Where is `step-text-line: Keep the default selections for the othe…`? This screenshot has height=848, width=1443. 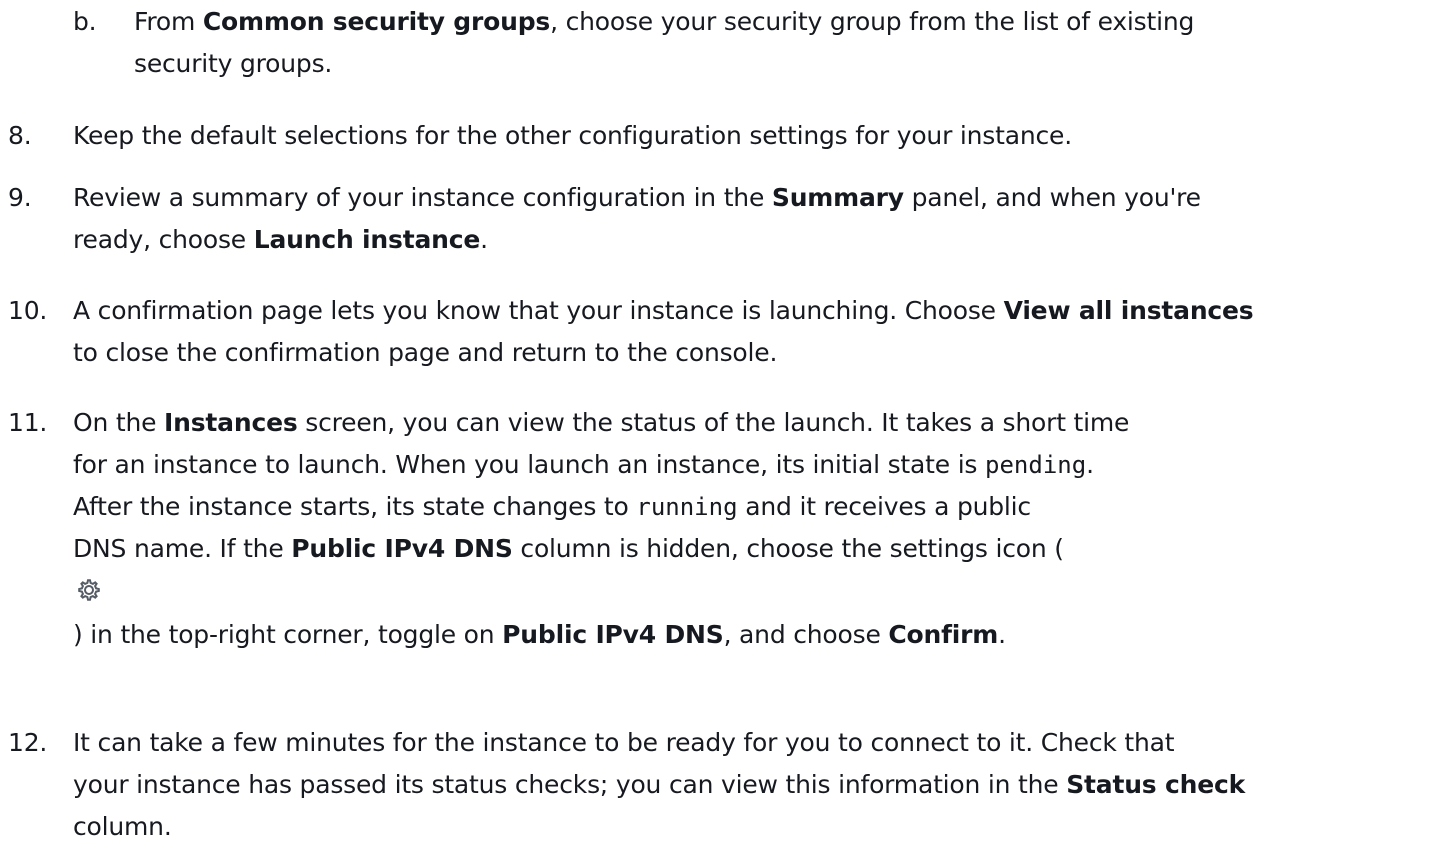
step-text-line: Keep the default selections for the othe… is located at coordinates (572, 135).